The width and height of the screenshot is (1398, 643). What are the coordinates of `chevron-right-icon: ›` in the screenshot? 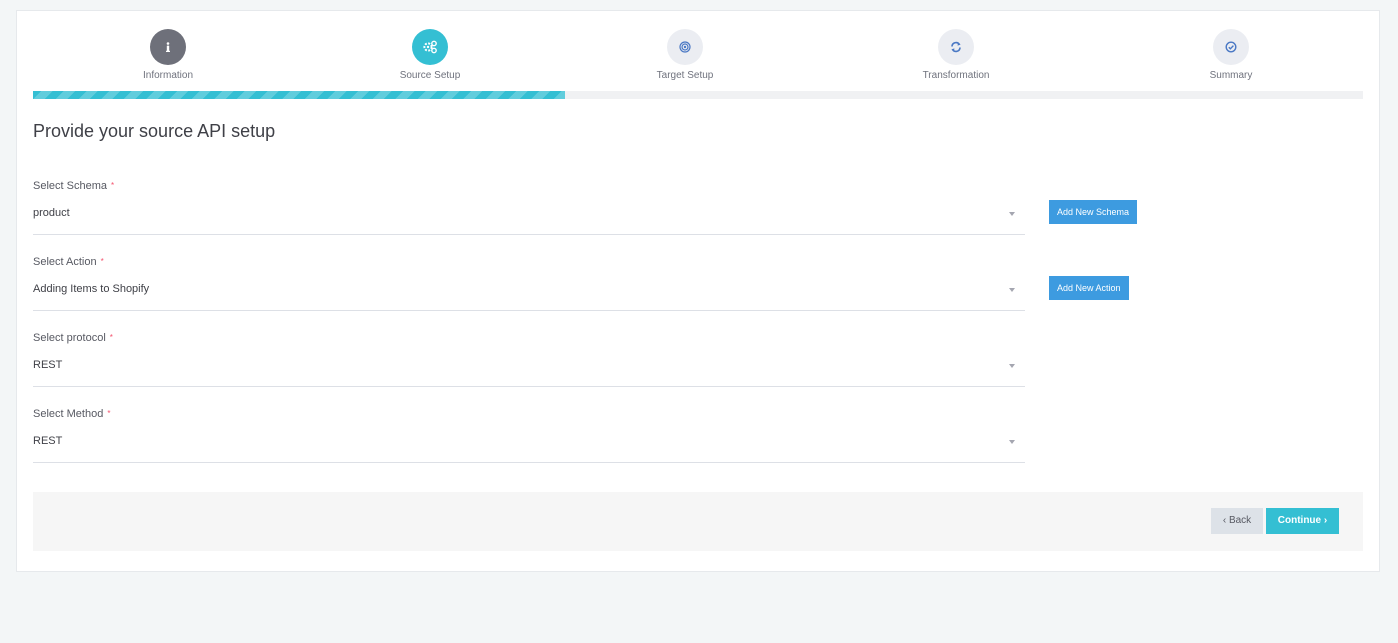 It's located at (1325, 520).